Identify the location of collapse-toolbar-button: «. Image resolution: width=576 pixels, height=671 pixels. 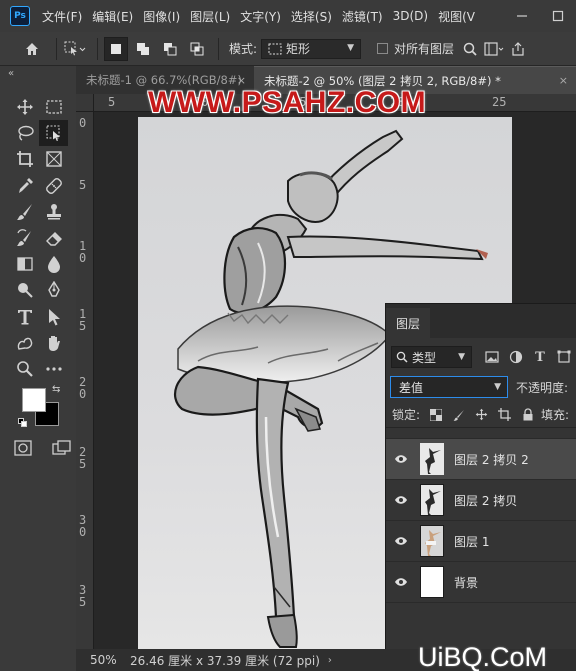
(11, 73).